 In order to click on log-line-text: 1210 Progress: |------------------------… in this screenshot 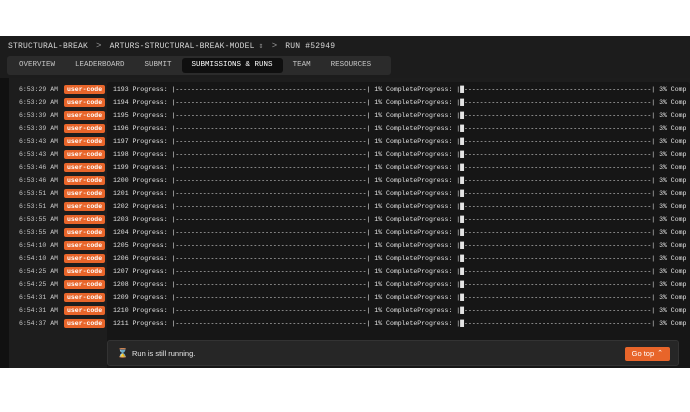, I will do `click(400, 310)`.